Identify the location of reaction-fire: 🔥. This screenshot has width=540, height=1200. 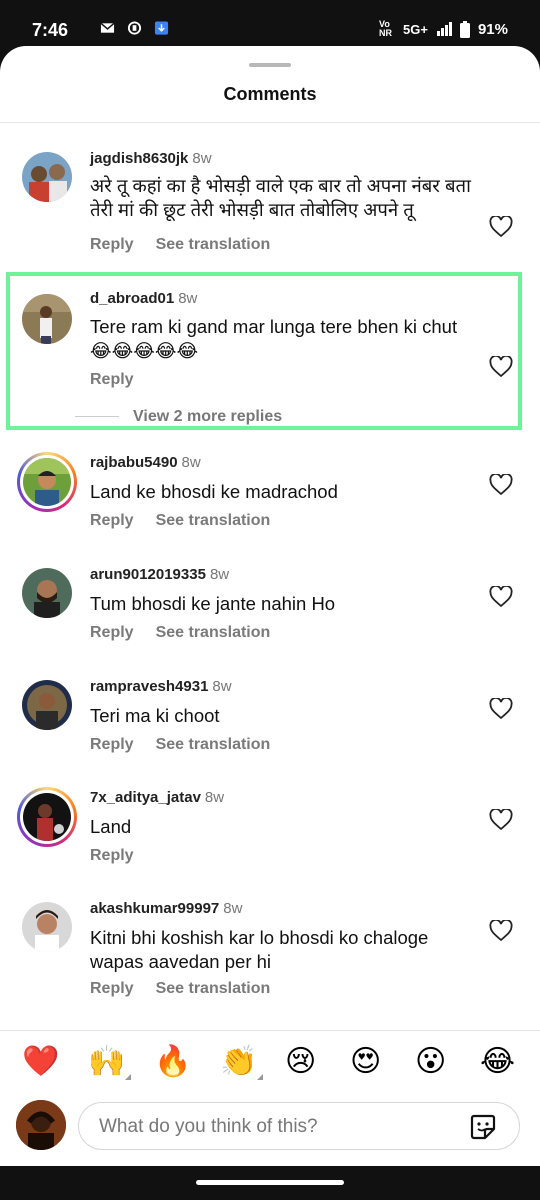
(172, 1062).